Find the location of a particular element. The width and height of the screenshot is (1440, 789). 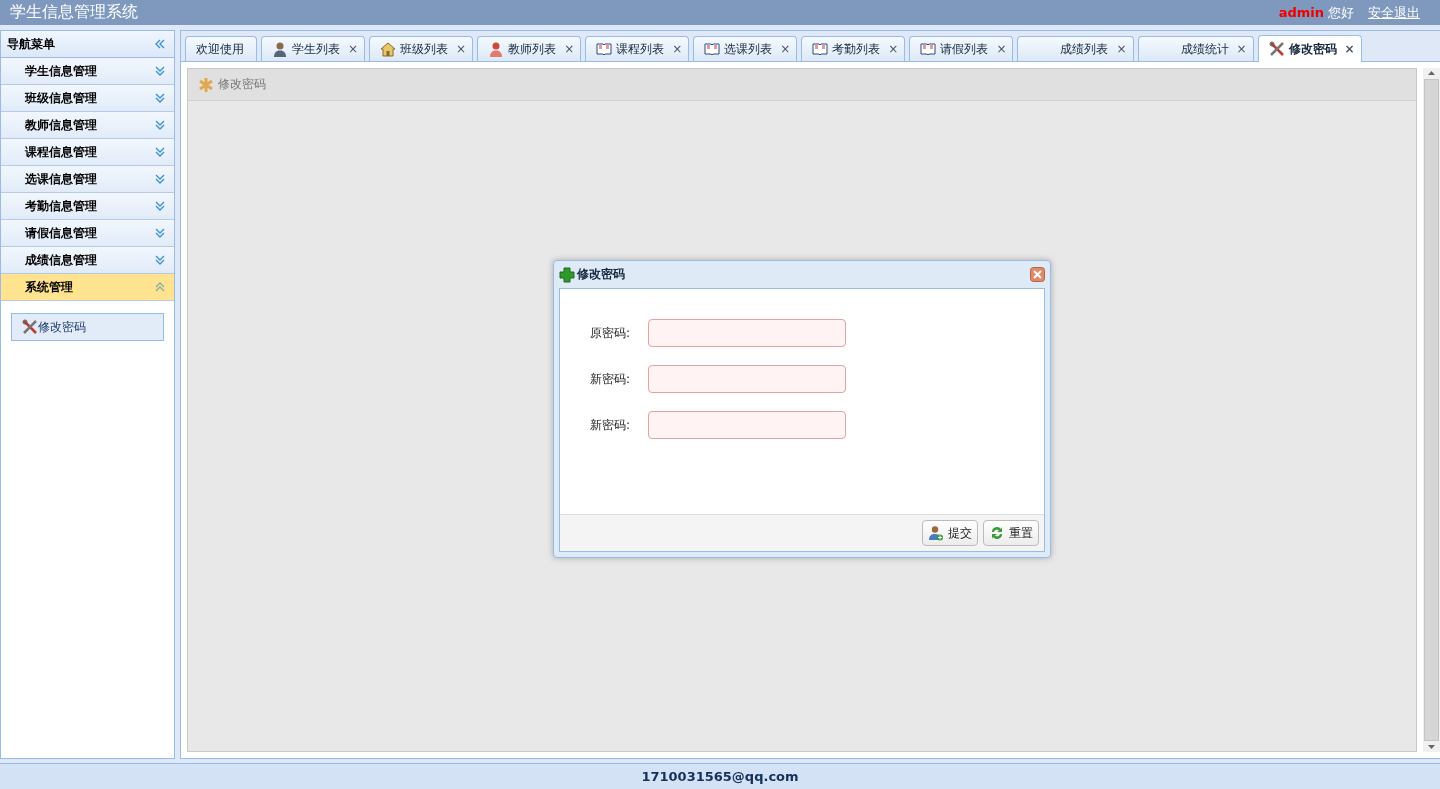

footer-text: 1710031565@qq.com is located at coordinates (720, 776).